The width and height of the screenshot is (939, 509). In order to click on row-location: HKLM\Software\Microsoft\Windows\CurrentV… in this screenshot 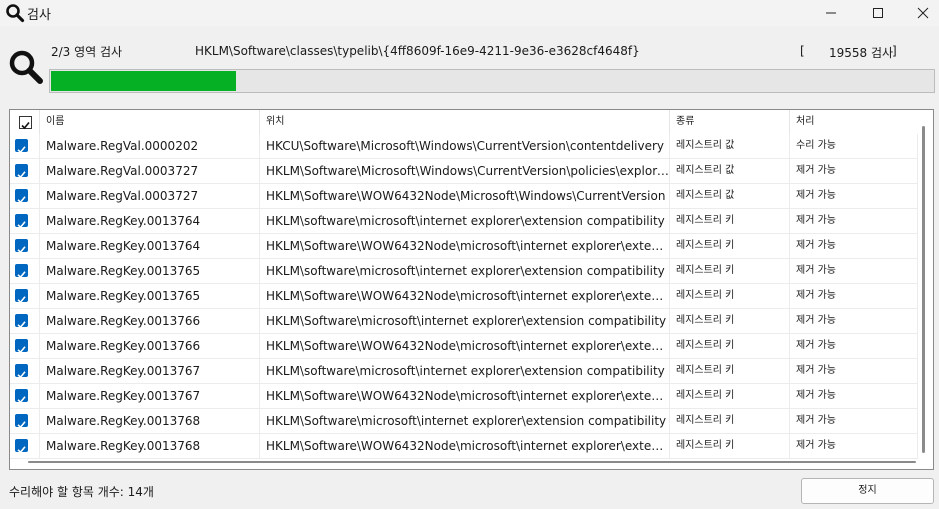, I will do `click(465, 171)`.